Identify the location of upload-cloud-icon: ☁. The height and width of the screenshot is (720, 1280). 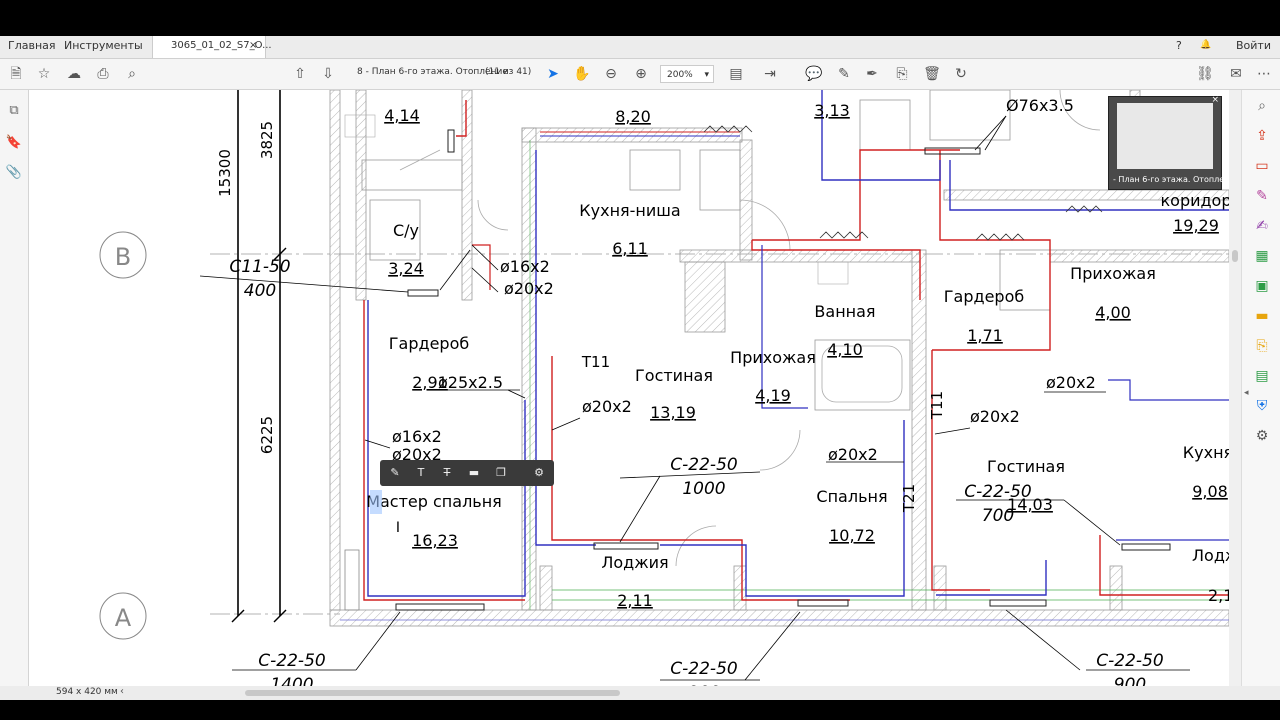
(74, 74).